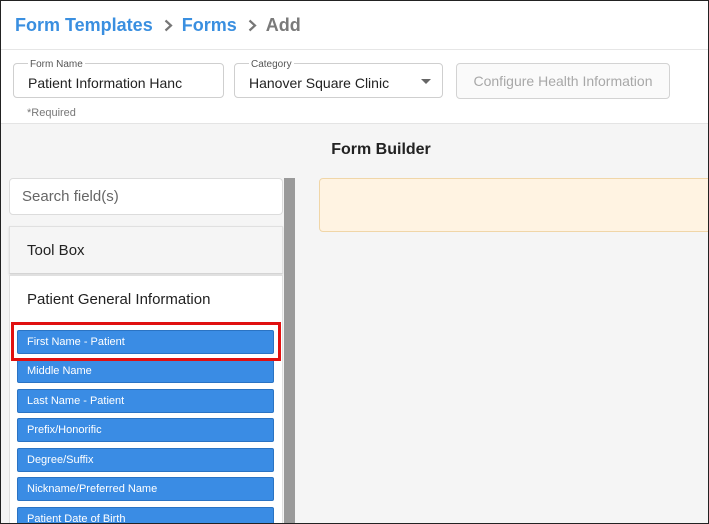 The width and height of the screenshot is (709, 524). What do you see at coordinates (51, 113) in the screenshot?
I see `required-note: *Required` at bounding box center [51, 113].